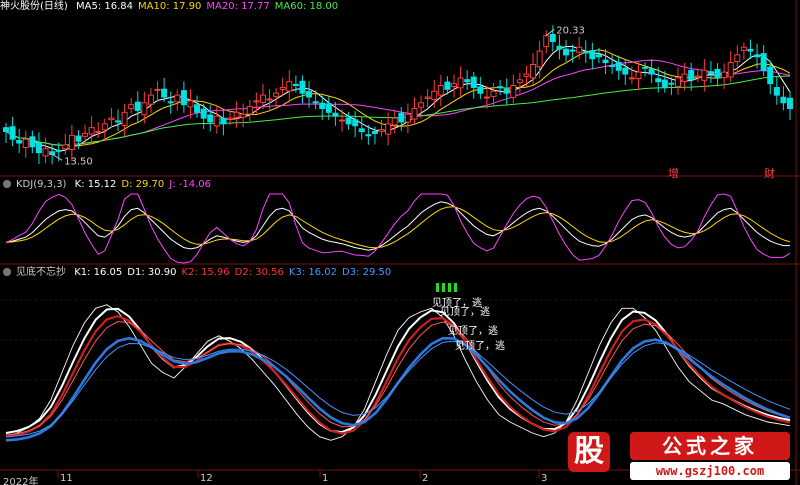 The image size is (800, 485). What do you see at coordinates (190, 184) in the screenshot?
I see `kdj-legend-item-2: J: -14.06` at bounding box center [190, 184].